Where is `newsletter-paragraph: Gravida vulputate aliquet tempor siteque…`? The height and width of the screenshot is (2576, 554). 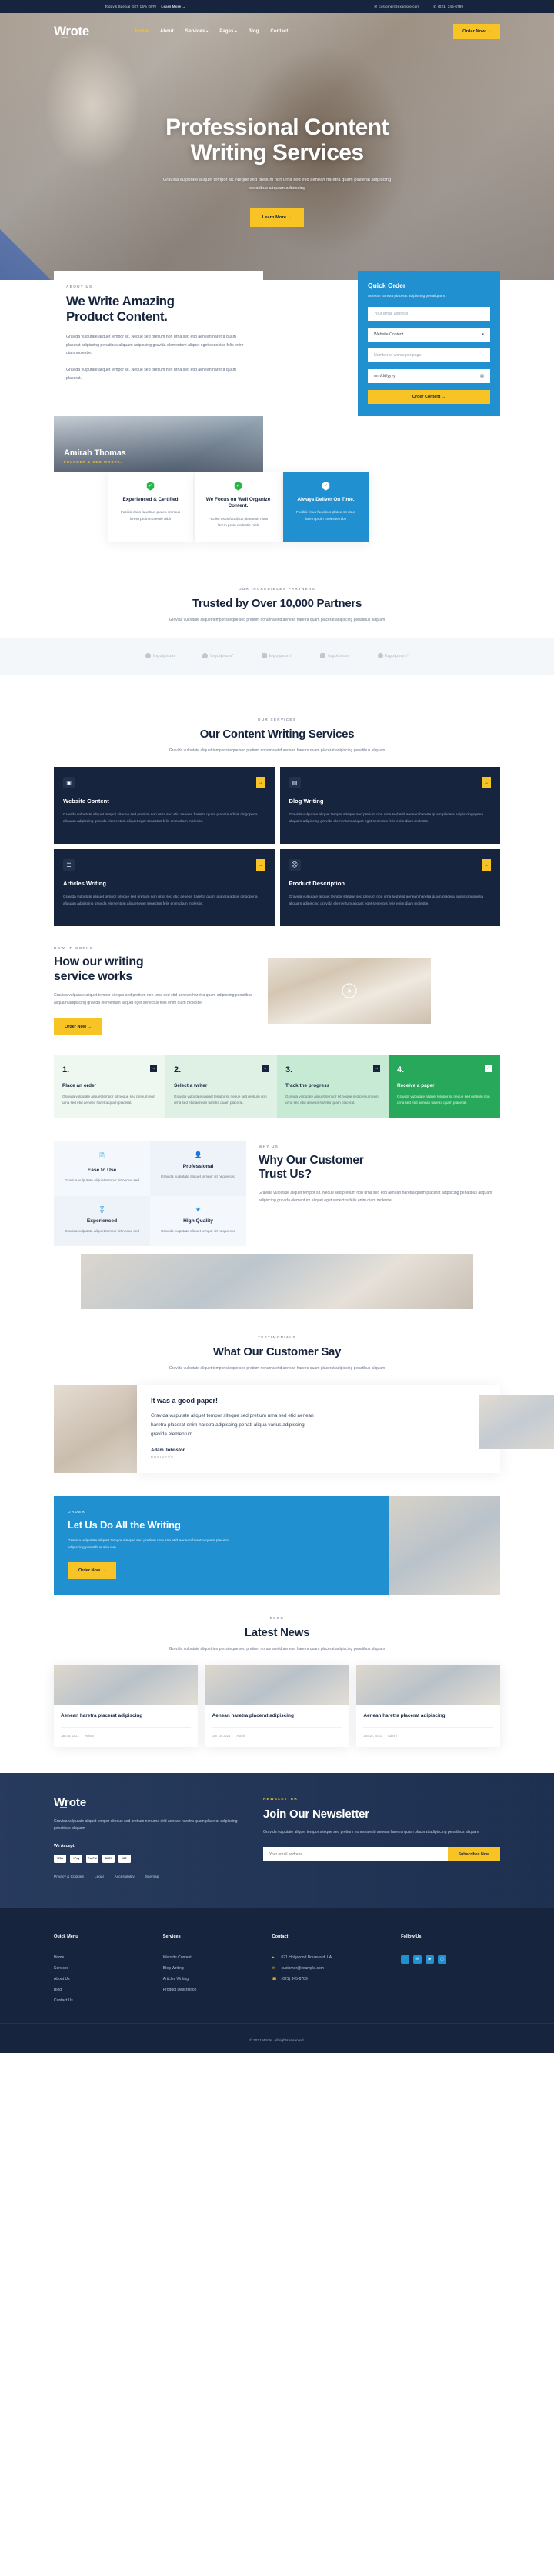 newsletter-paragraph: Gravida vulputate aliquet tempor siteque… is located at coordinates (371, 1832).